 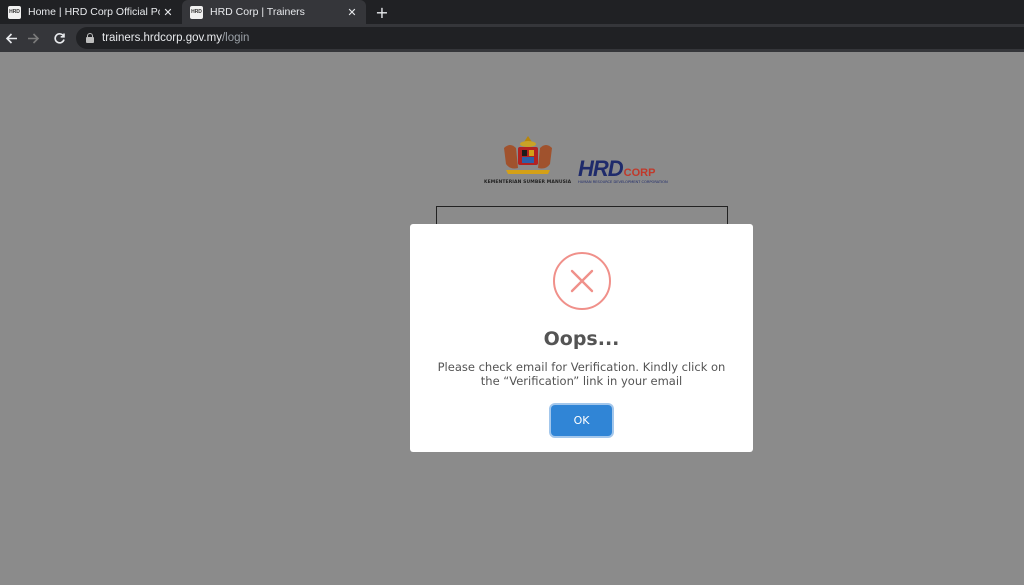 I want to click on address-bar: trainers.hrdcorp.gov.my/login, so click(x=550, y=38).